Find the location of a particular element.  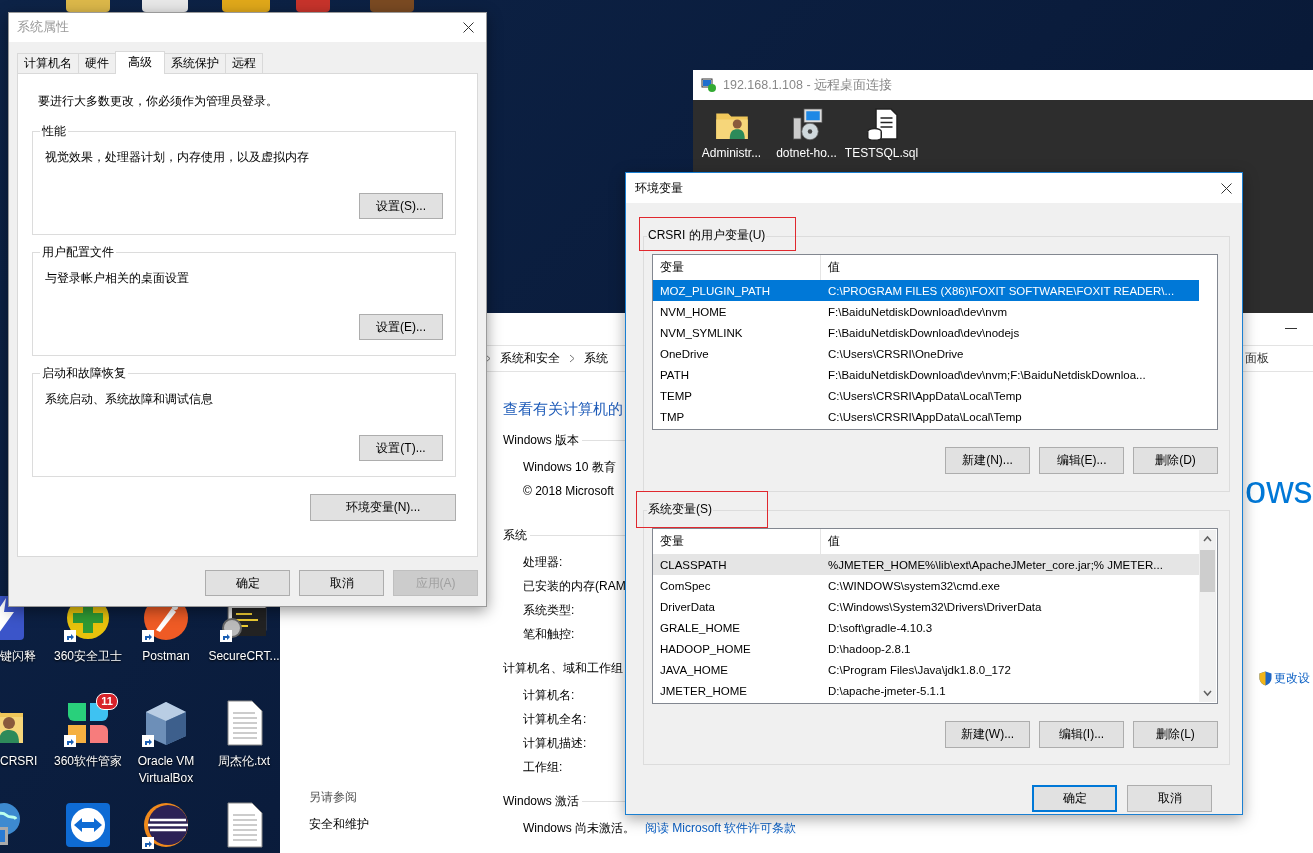

tab: 计算机名 is located at coordinates (48, 63).